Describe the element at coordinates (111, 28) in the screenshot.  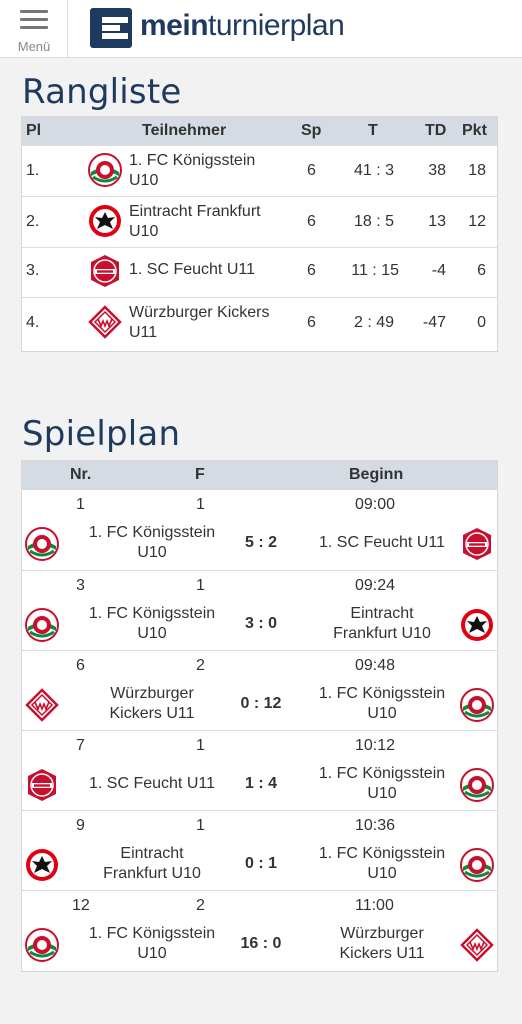
I see `logo-icon` at that location.